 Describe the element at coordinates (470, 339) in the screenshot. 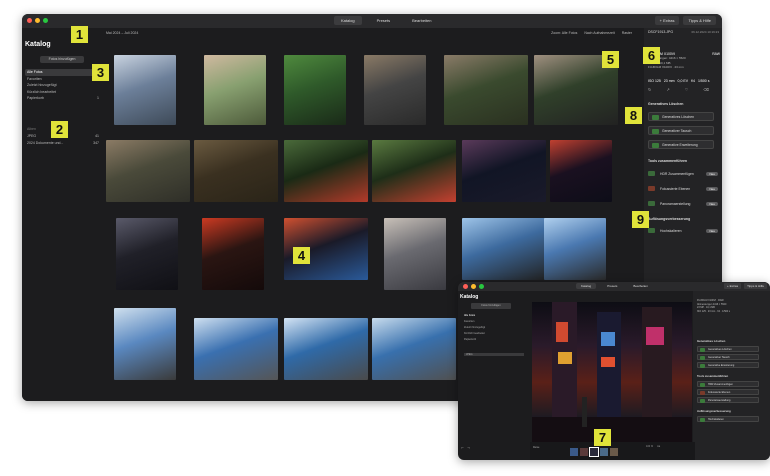

I see `sidebar-item-trash: Papierkorb` at that location.